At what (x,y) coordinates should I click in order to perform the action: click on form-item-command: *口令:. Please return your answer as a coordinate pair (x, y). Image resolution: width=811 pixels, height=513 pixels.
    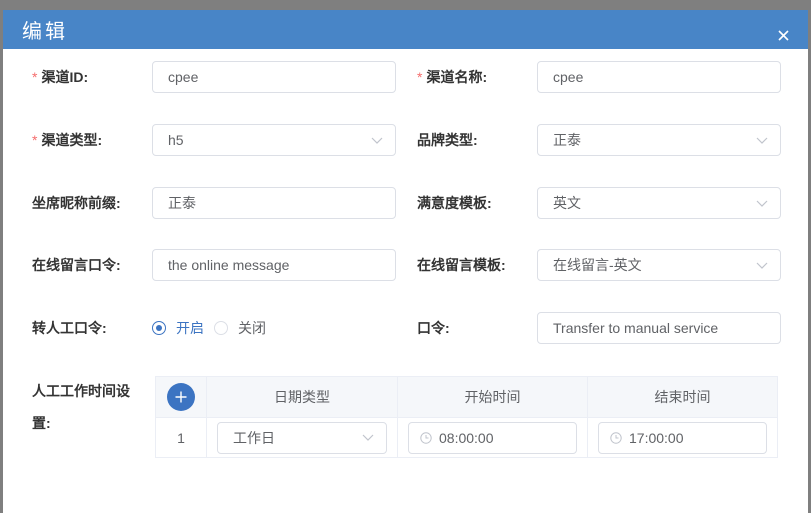
    Looking at the image, I should click on (599, 328).